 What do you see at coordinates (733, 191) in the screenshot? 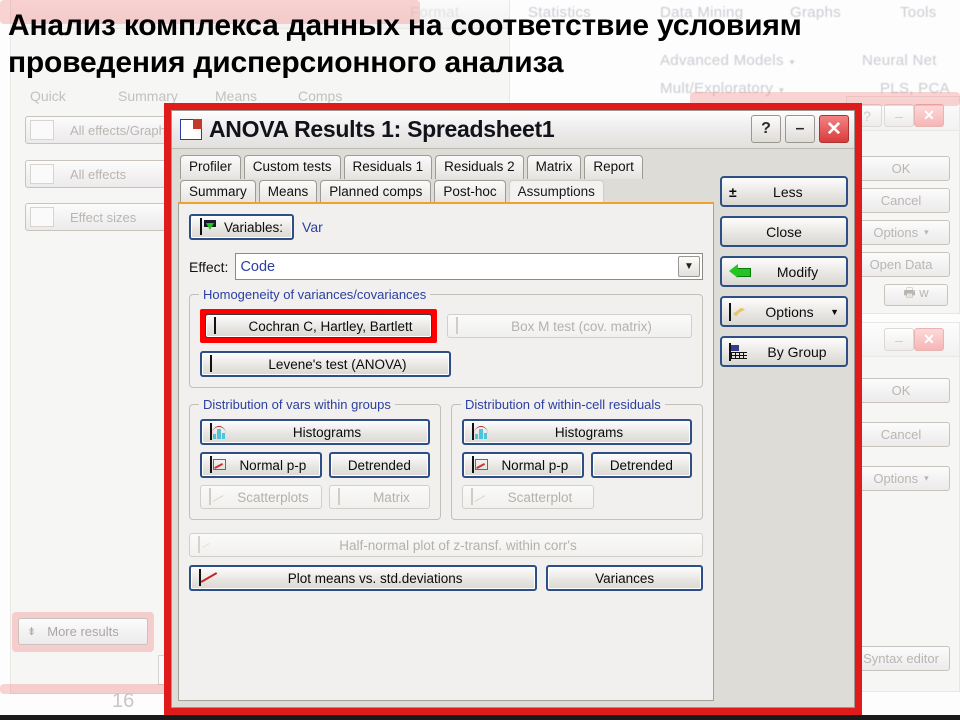
I see `plus-minus-icon: ±` at bounding box center [733, 191].